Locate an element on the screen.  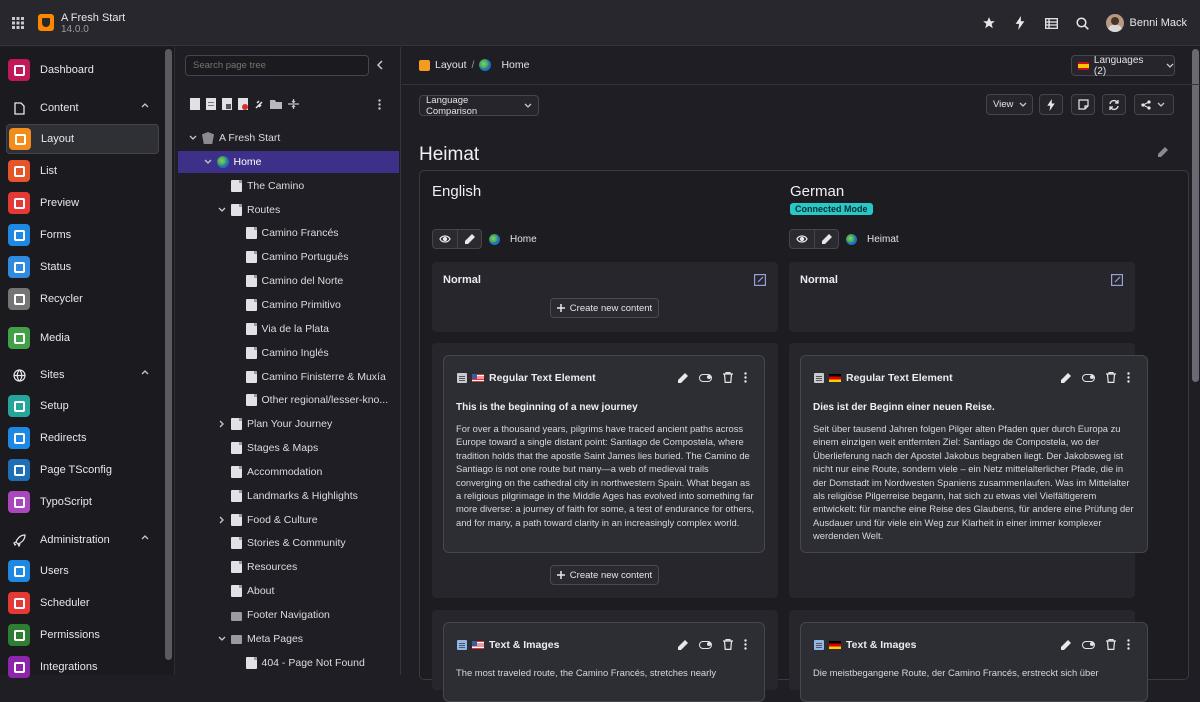
tree-node: Food & Culture is located at coordinates (288, 520).